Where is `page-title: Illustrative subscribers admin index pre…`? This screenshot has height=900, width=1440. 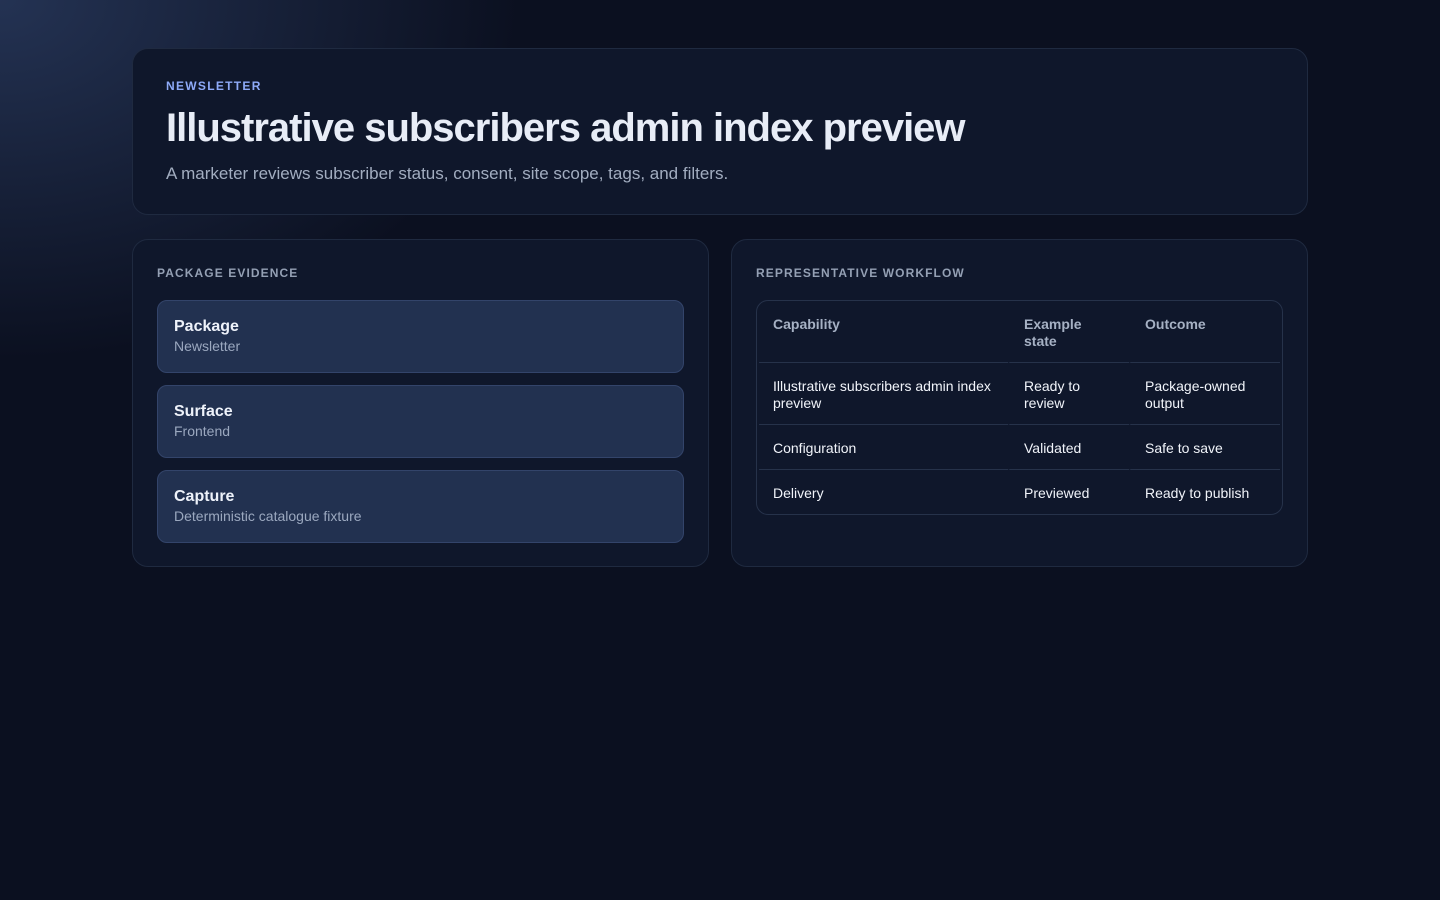
page-title: Illustrative subscribers admin index pre… is located at coordinates (566, 128).